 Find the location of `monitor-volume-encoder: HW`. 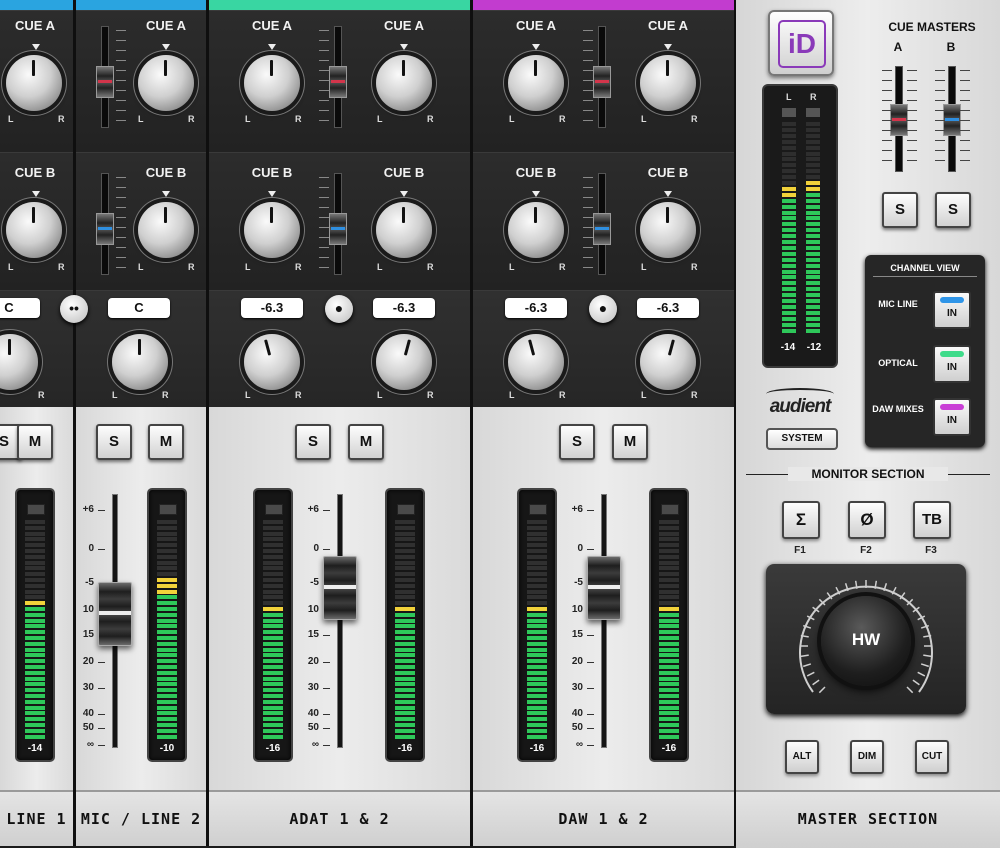

monitor-volume-encoder: HW is located at coordinates (866, 641).